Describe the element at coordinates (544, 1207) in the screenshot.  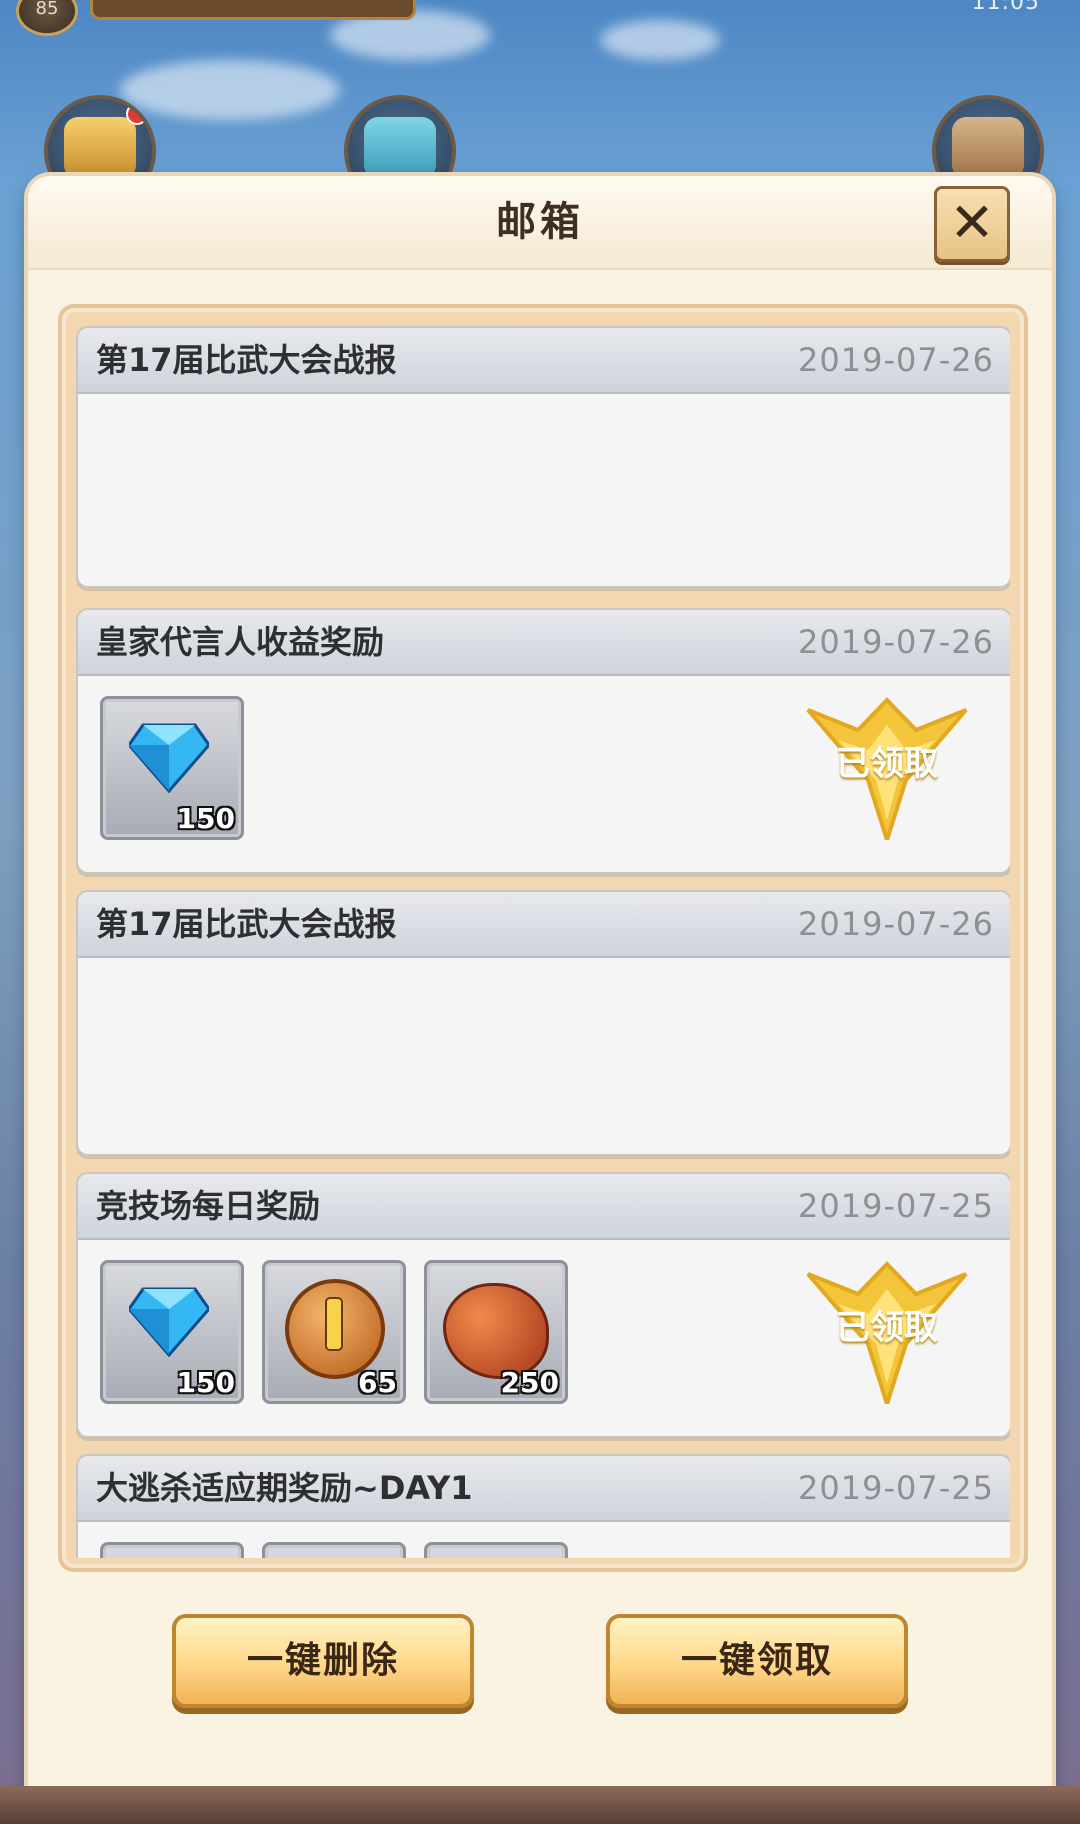
I see `mail-header: 竞技场每日奖励 2019-07-25` at that location.